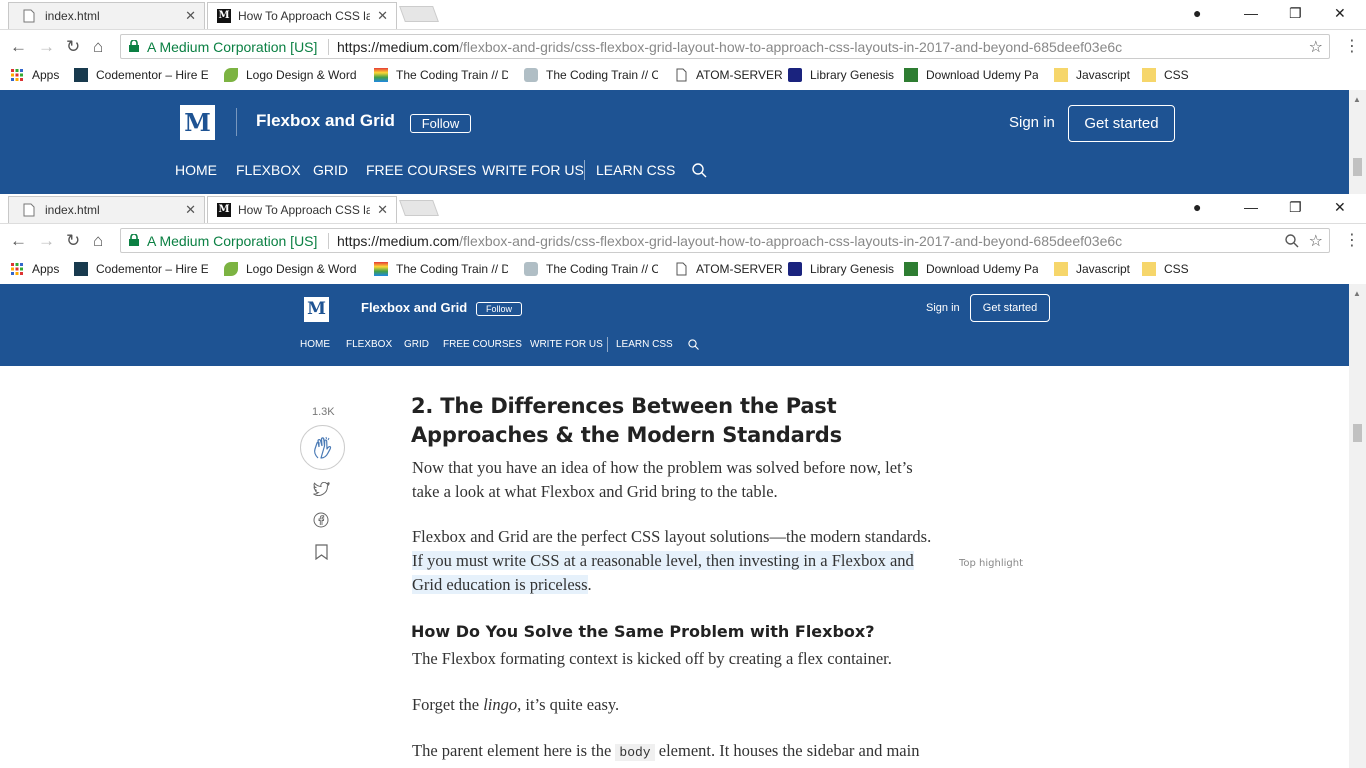  What do you see at coordinates (321, 520) in the screenshot?
I see `facebook-icon` at bounding box center [321, 520].